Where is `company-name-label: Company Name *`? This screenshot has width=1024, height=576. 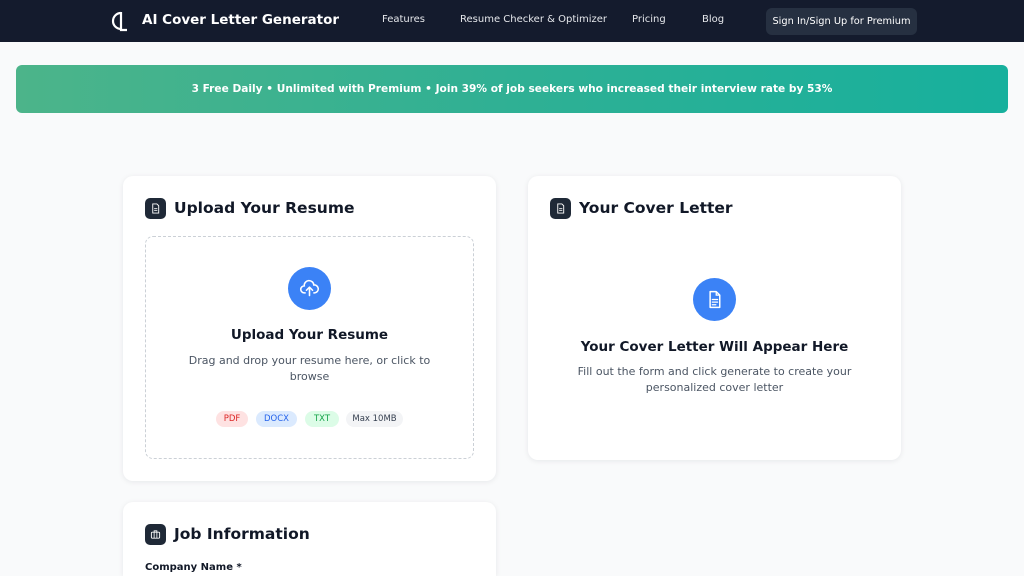
company-name-label: Company Name * is located at coordinates (193, 567).